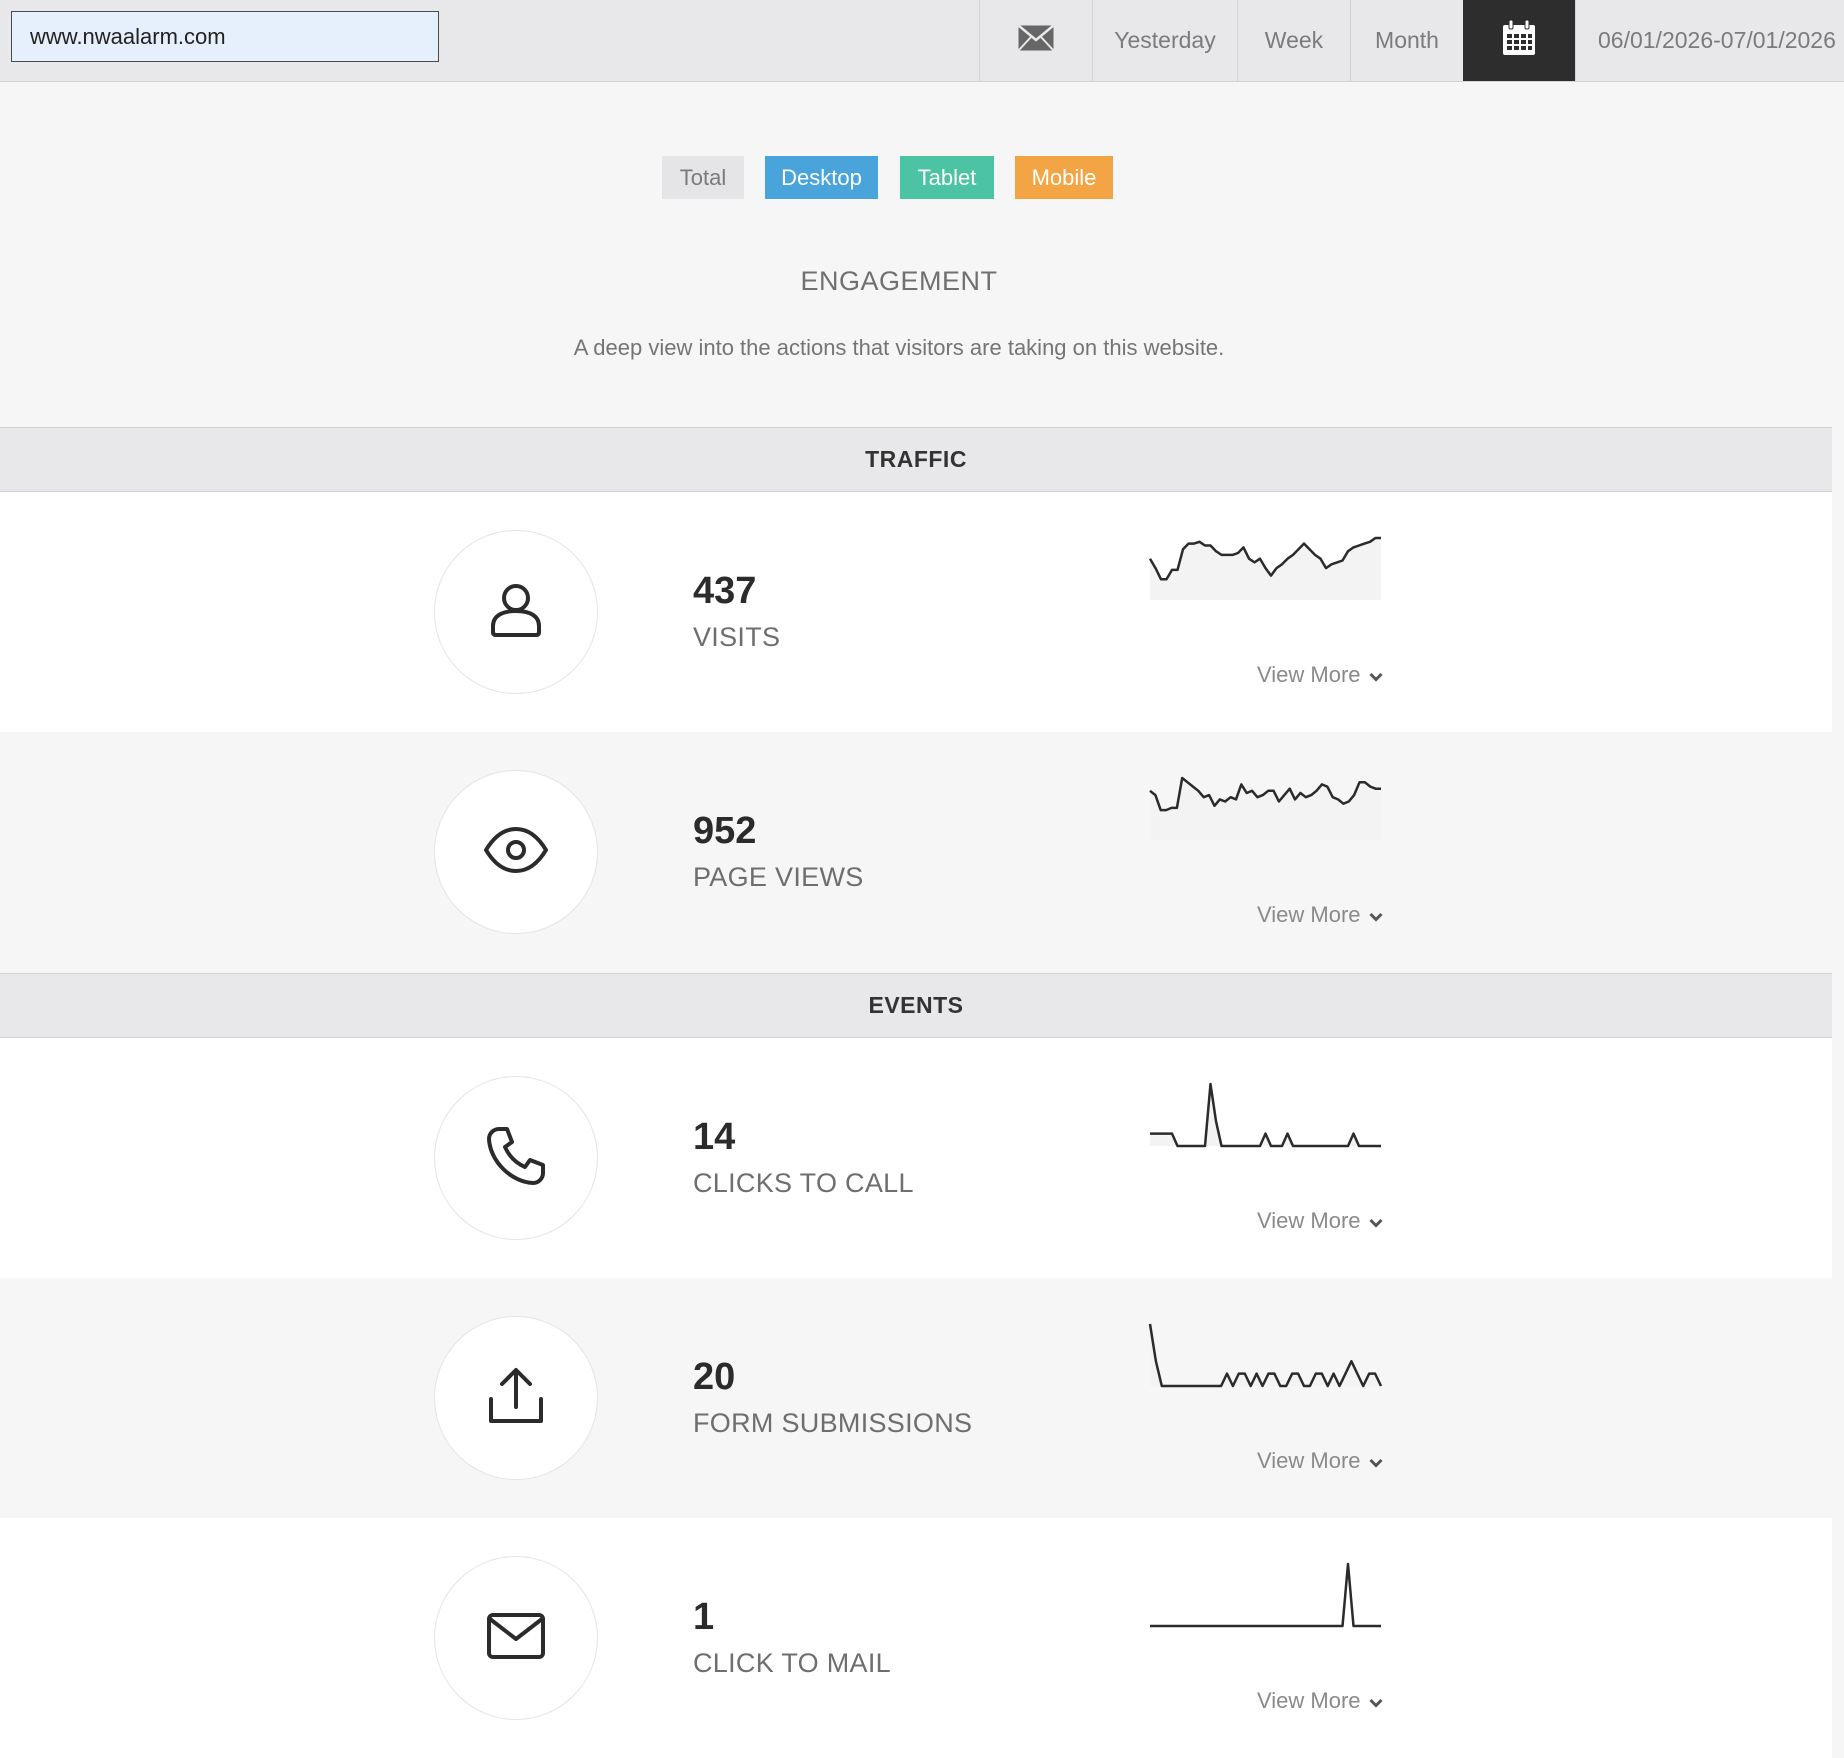 Image resolution: width=1844 pixels, height=1758 pixels. What do you see at coordinates (1064, 177) in the screenshot?
I see `filter-mobile-button: Mobile` at bounding box center [1064, 177].